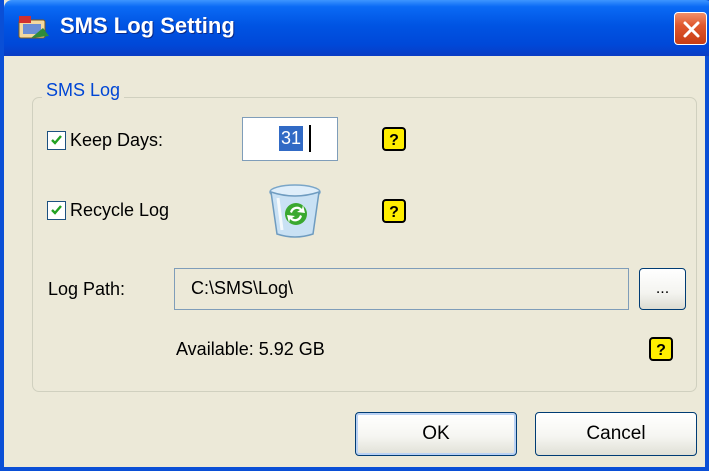 The image size is (709, 471). I want to click on title-bar: SMS Log Setting, so click(356, 28).